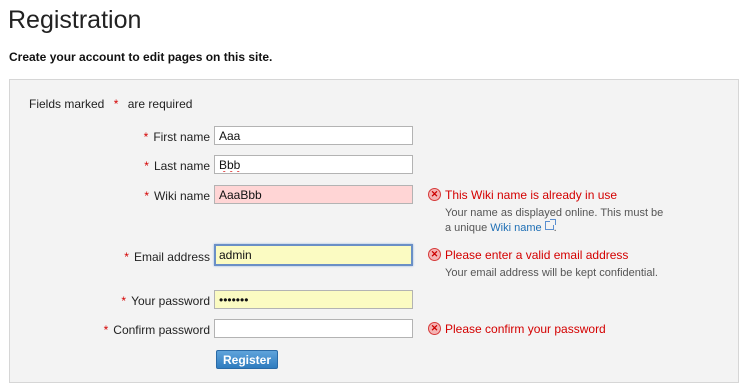 The image size is (750, 392). I want to click on confirm-password-label-text: Confirm password, so click(161, 330).